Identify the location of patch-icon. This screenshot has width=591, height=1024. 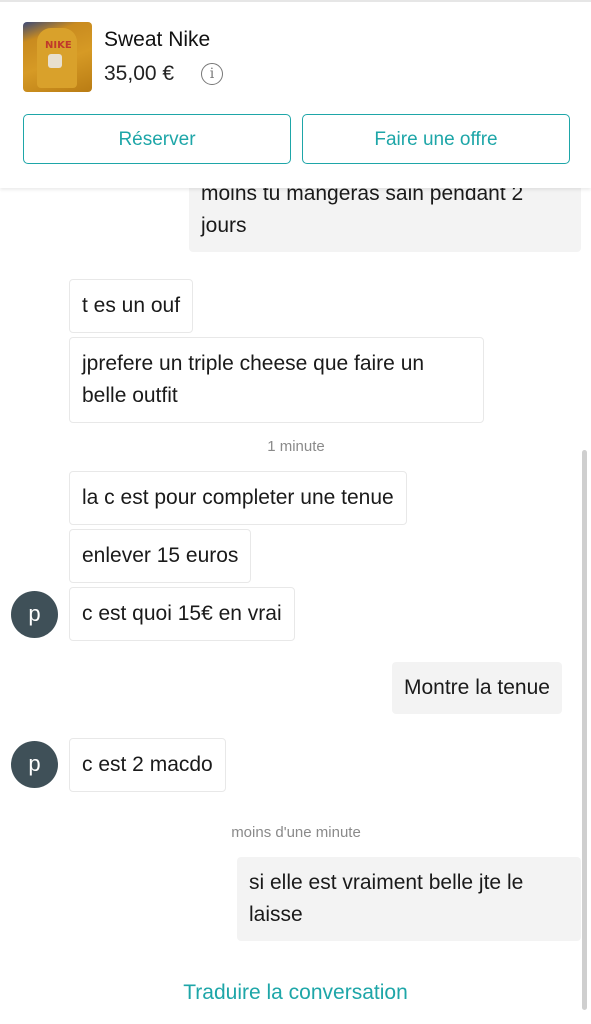
(55, 61).